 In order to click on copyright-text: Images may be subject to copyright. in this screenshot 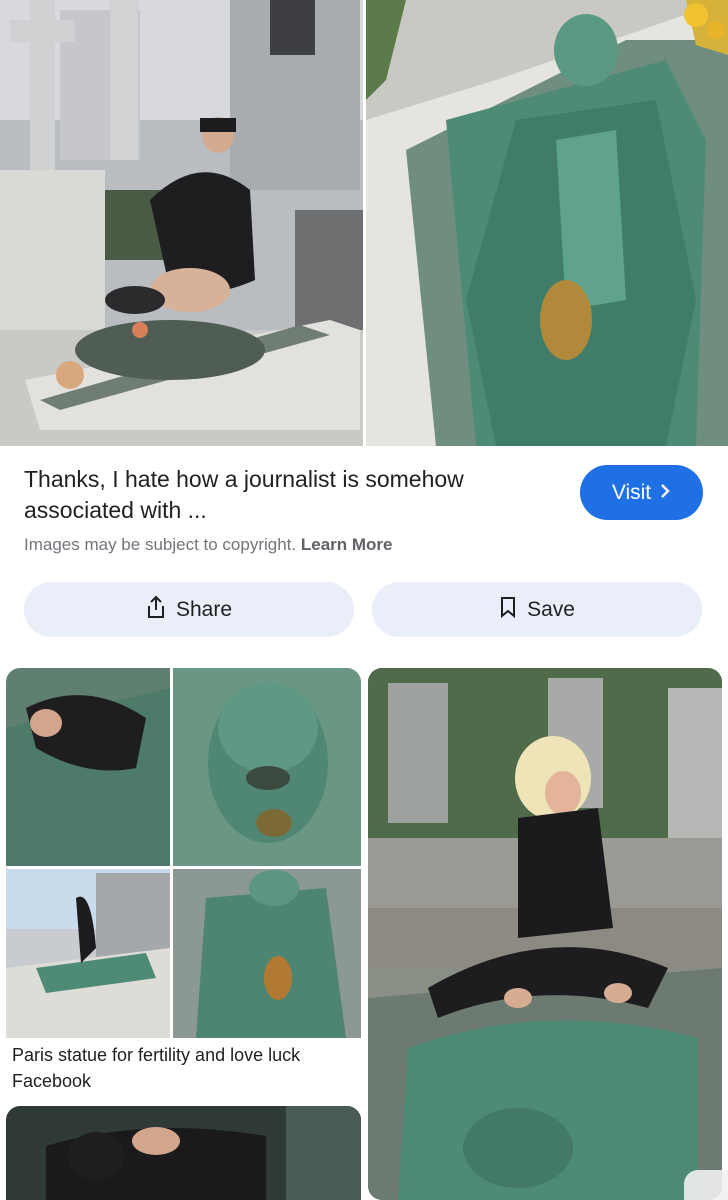, I will do `click(160, 544)`.